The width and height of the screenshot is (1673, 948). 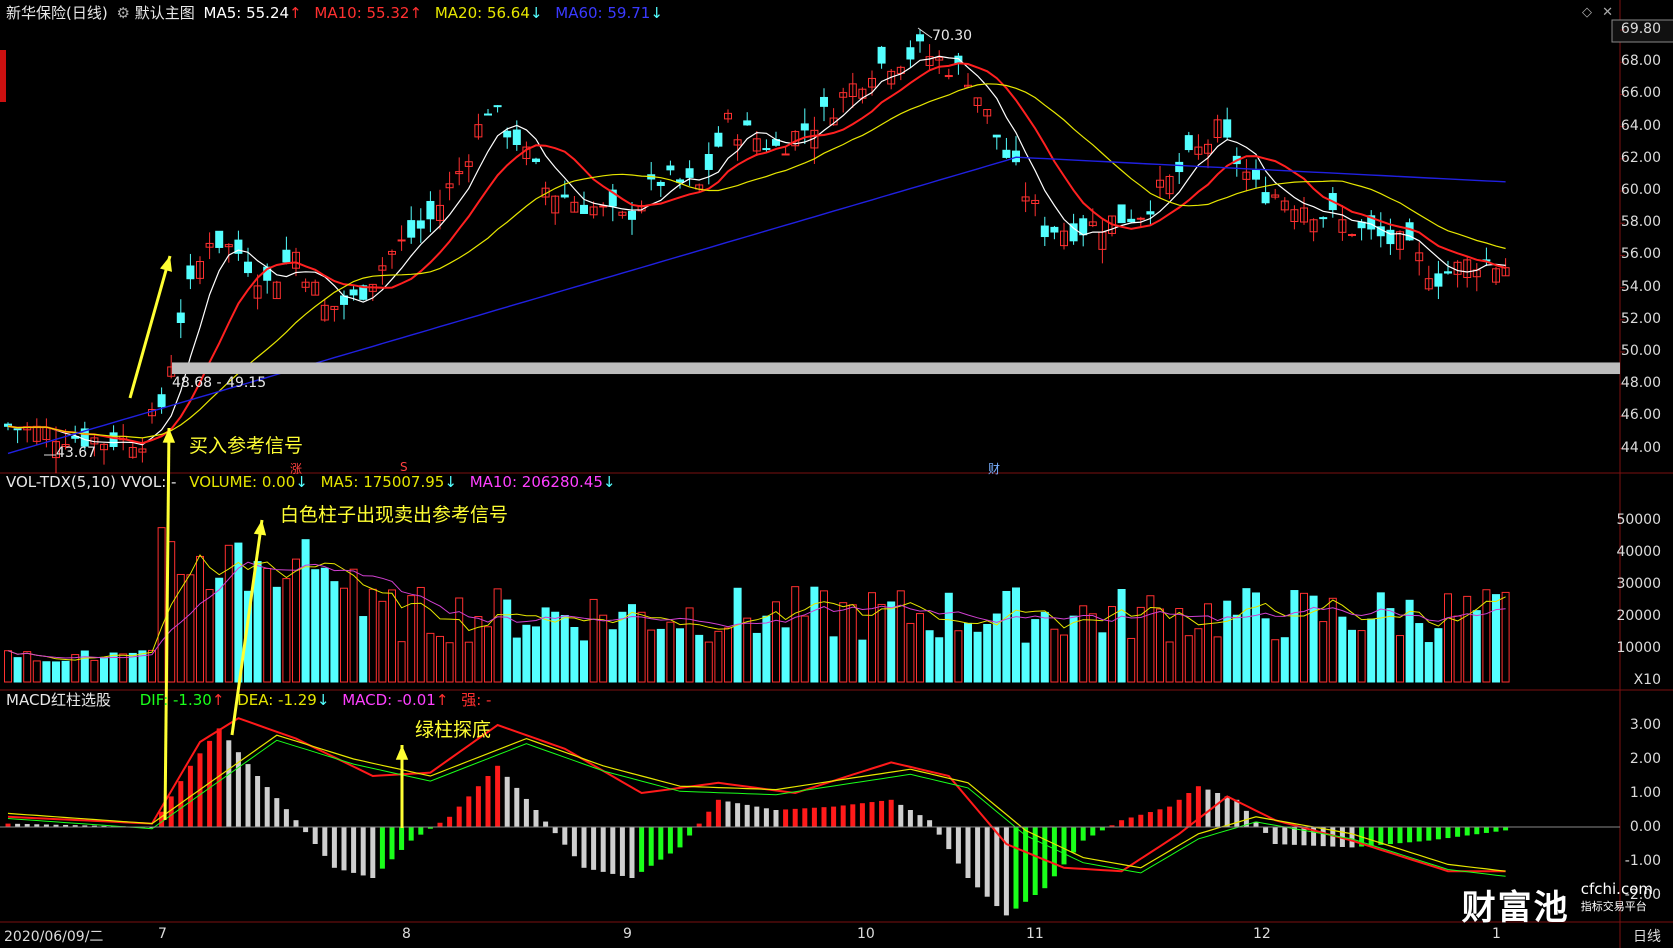 I want to click on ma5-arrow-icon: ↑, so click(x=295, y=13).